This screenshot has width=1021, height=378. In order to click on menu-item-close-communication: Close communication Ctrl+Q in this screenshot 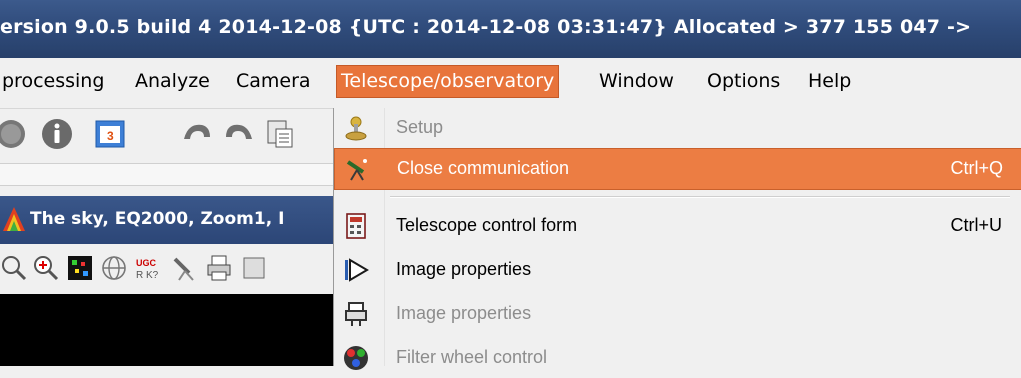, I will do `click(677, 169)`.